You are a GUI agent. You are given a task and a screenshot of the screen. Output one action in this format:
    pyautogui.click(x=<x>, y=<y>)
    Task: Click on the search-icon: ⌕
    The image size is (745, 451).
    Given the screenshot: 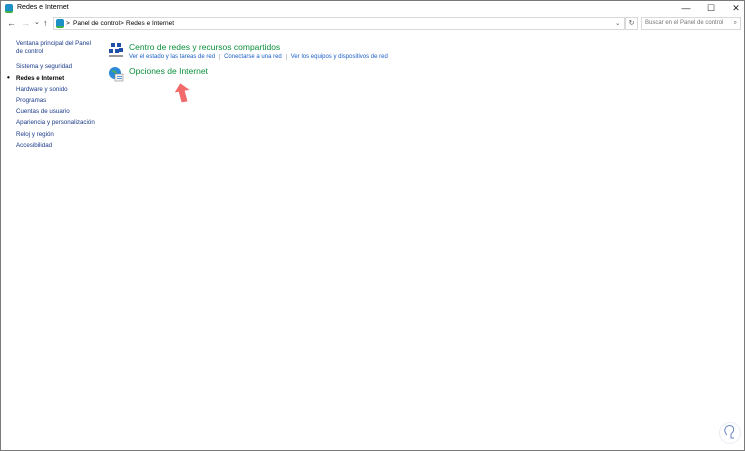 What is the action you would take?
    pyautogui.click(x=735, y=23)
    